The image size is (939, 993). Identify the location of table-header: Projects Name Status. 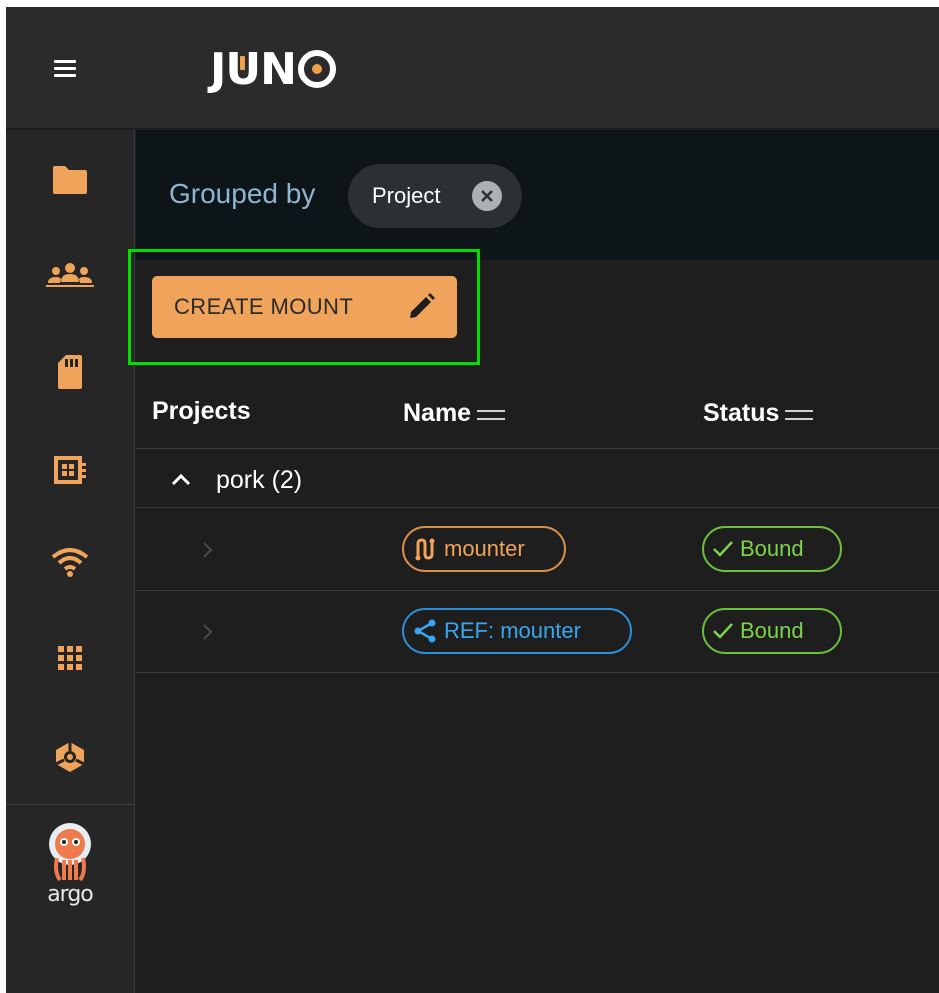
(537, 408).